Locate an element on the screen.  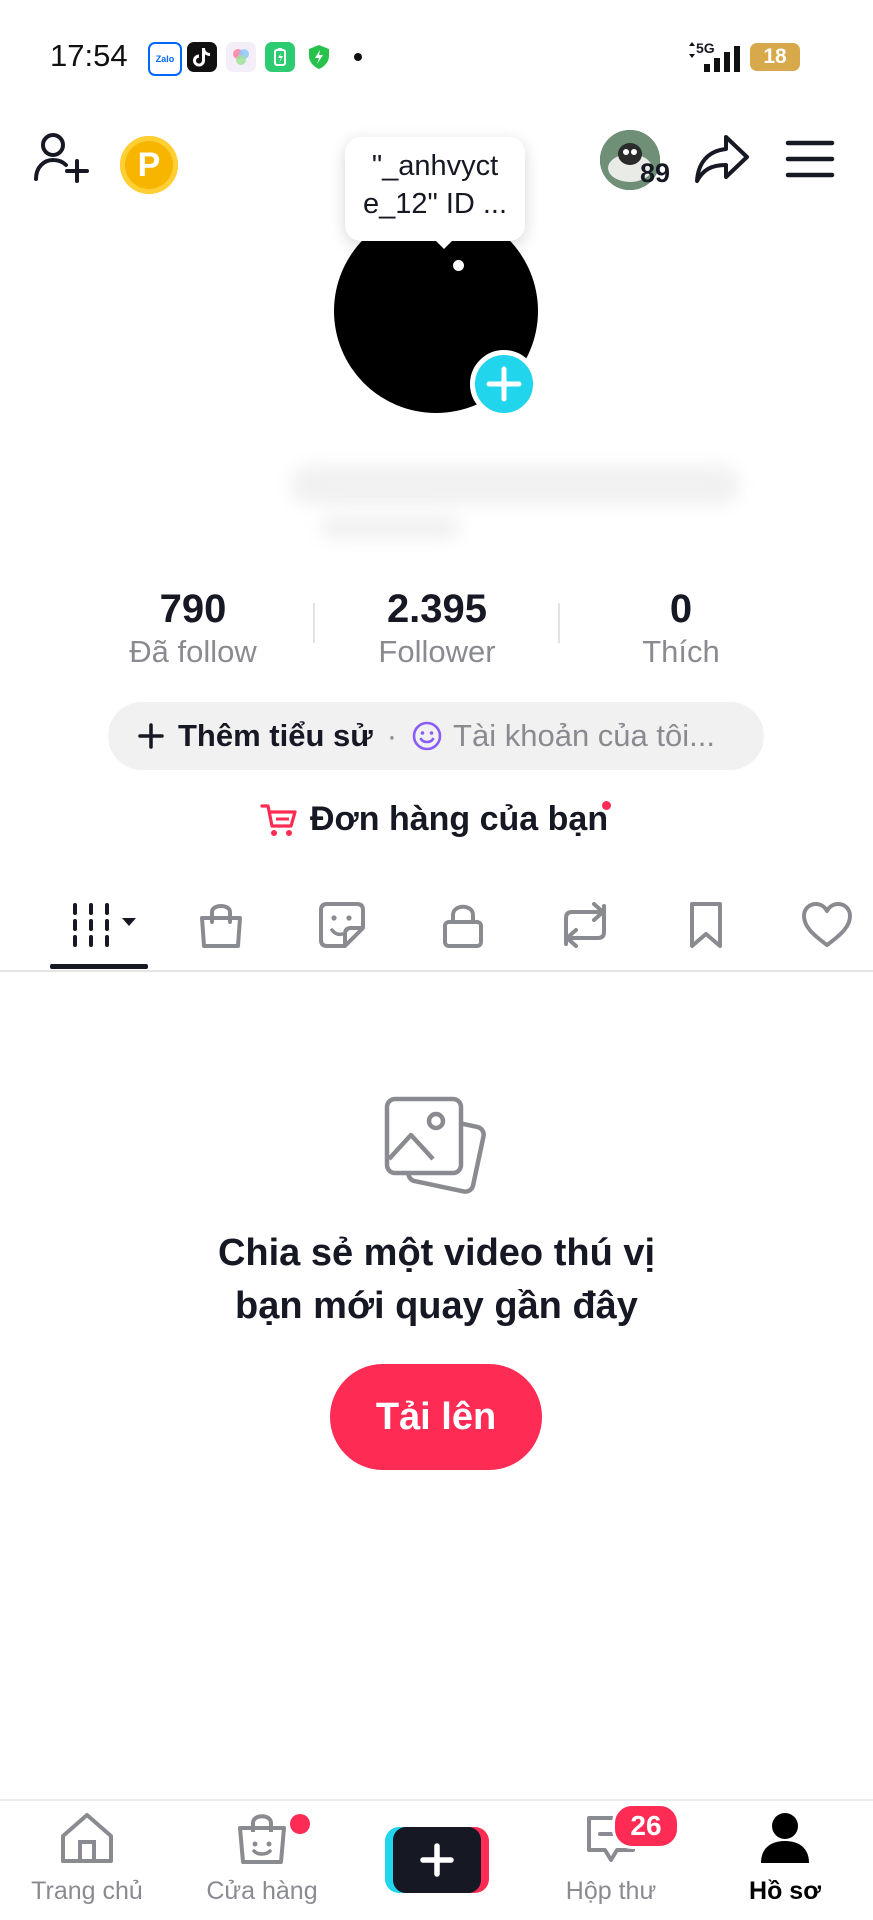
inbox-badge: 26 is located at coordinates (646, 1826).